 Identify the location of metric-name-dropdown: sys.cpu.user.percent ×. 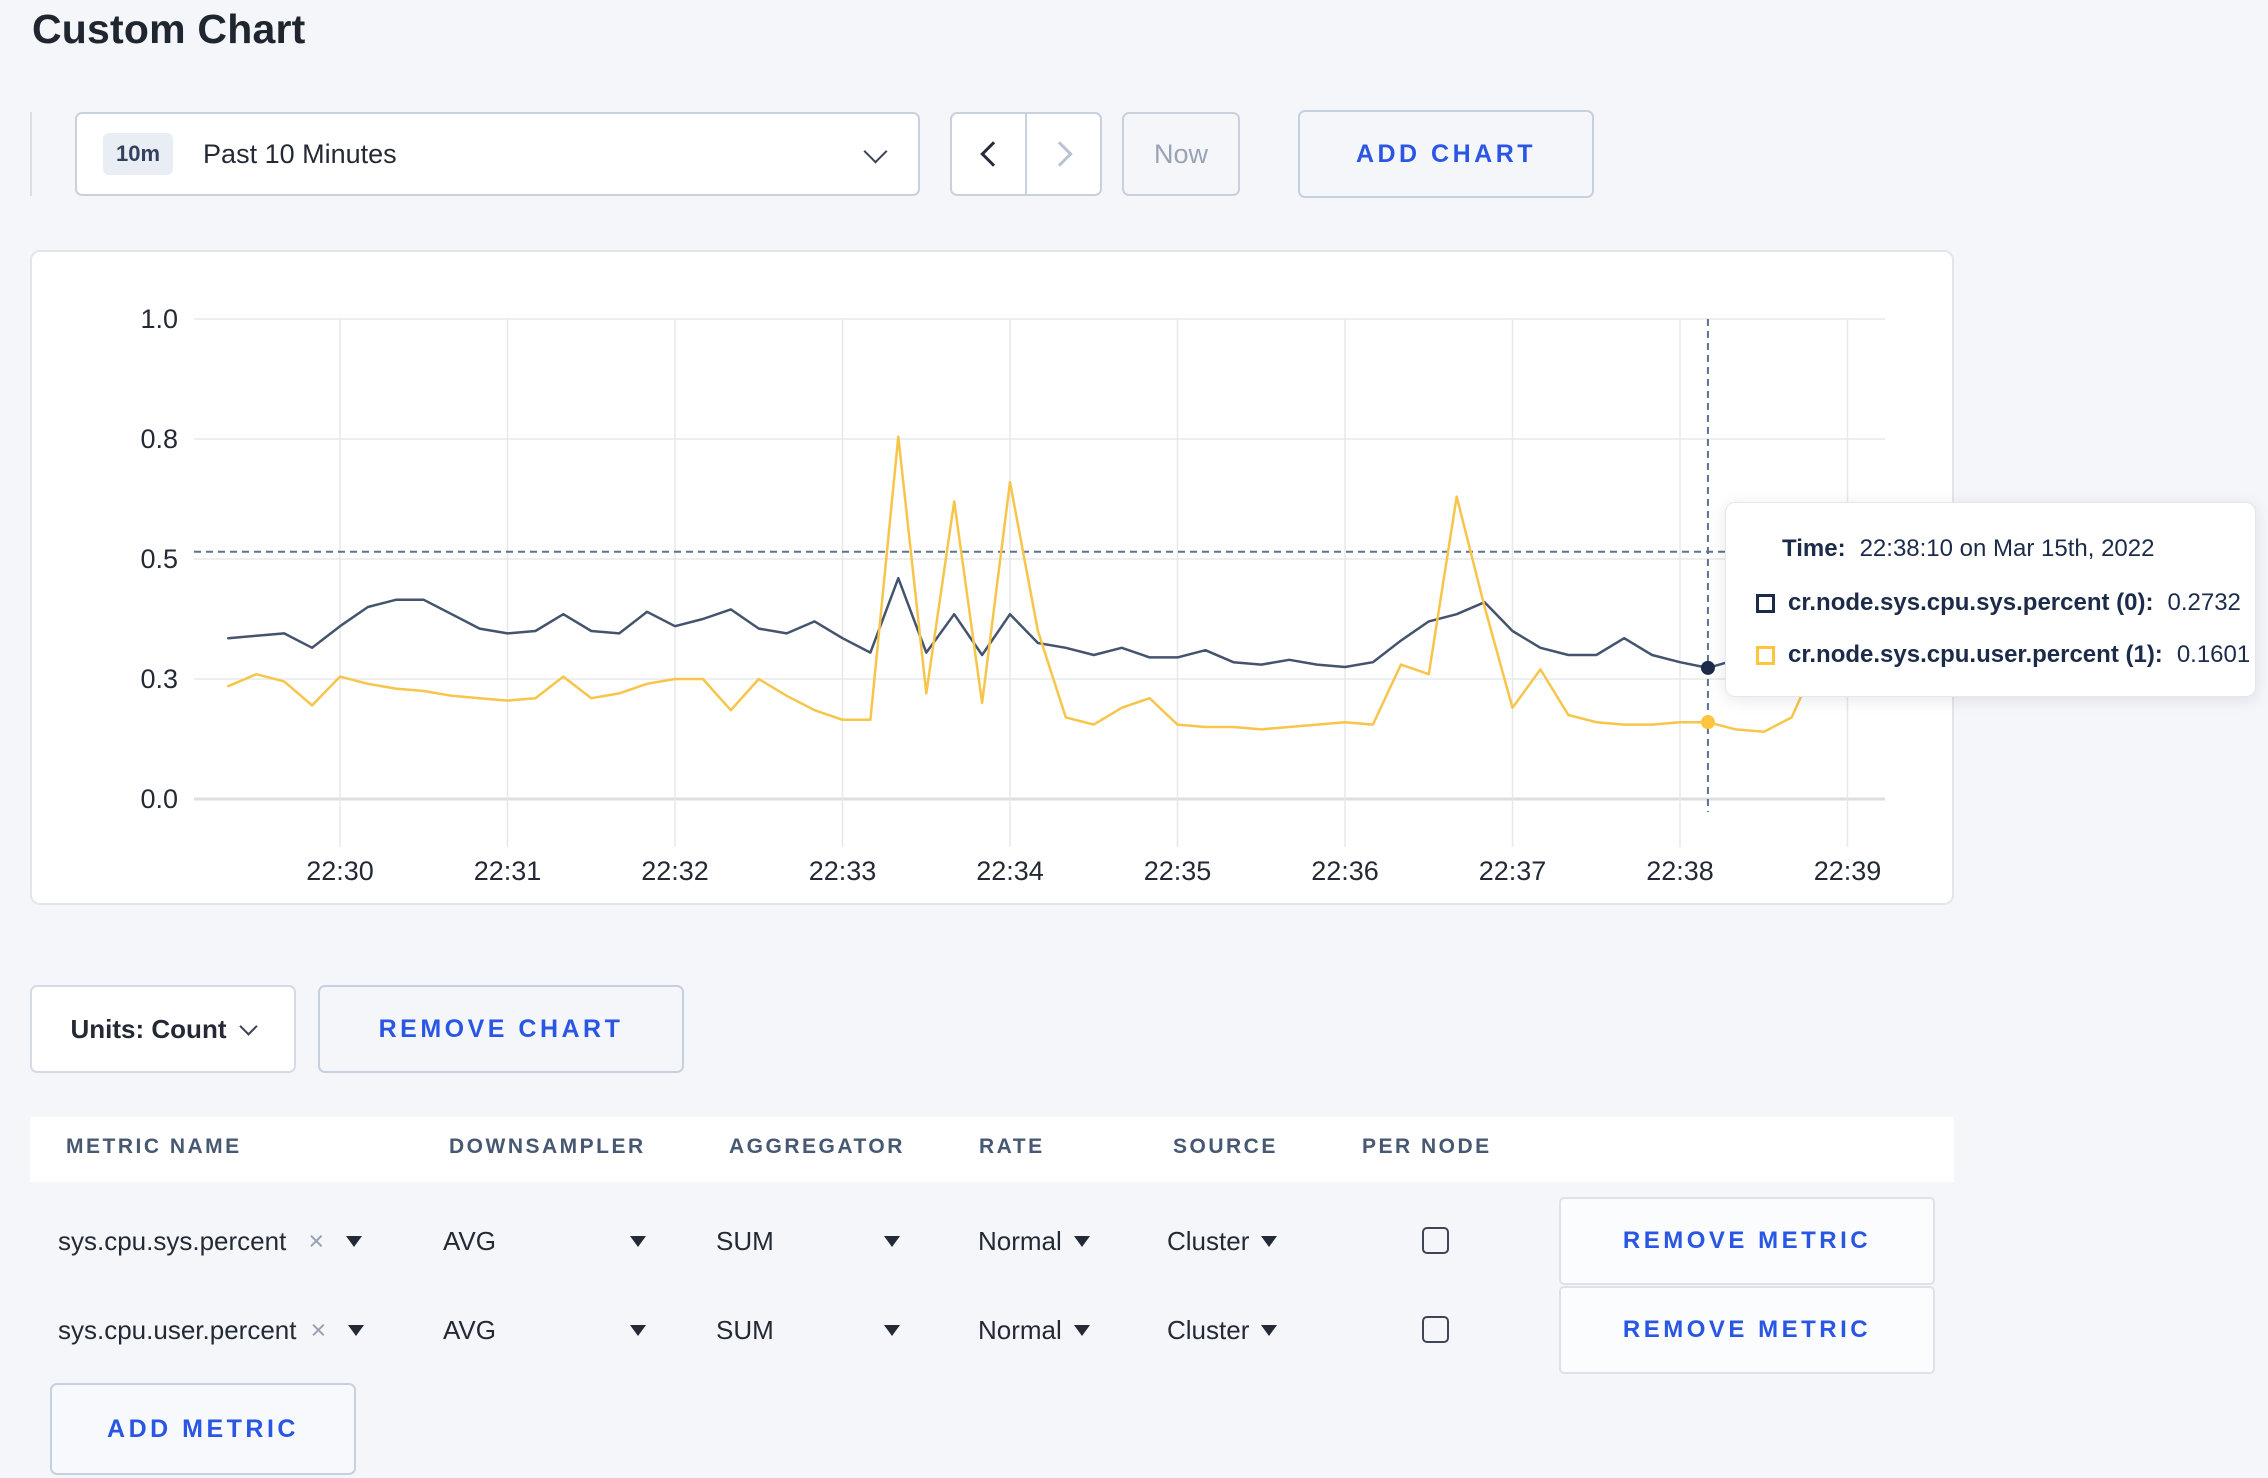
(211, 1330).